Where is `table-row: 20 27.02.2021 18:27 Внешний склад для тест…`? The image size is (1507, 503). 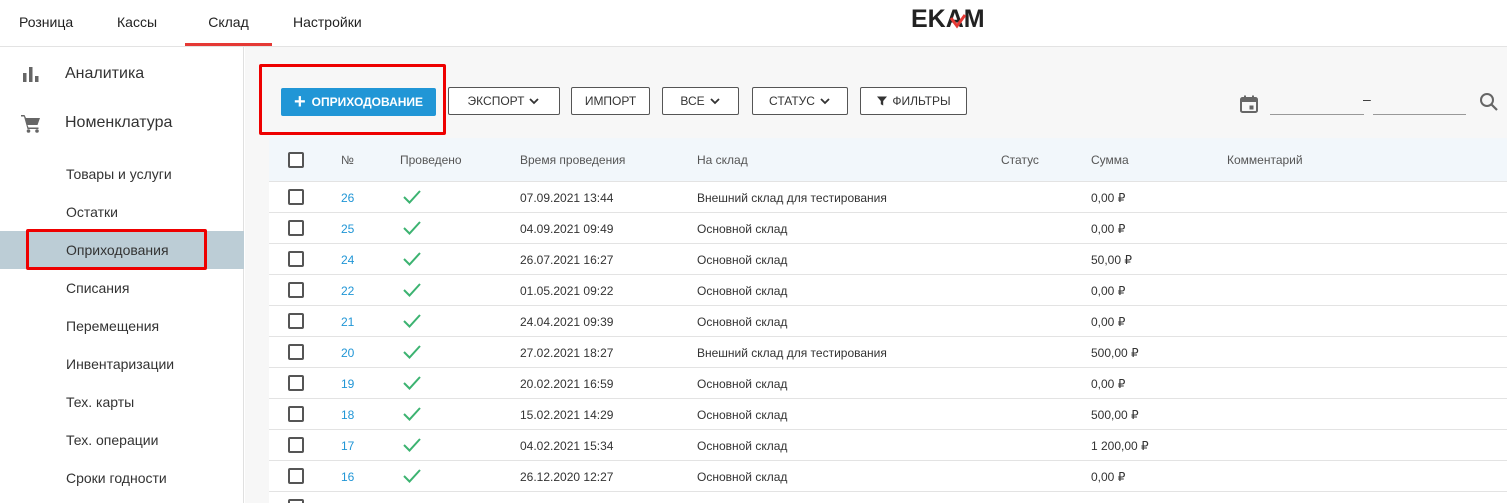
table-row: 20 27.02.2021 18:27 Внешний склад для тест… is located at coordinates (888, 352).